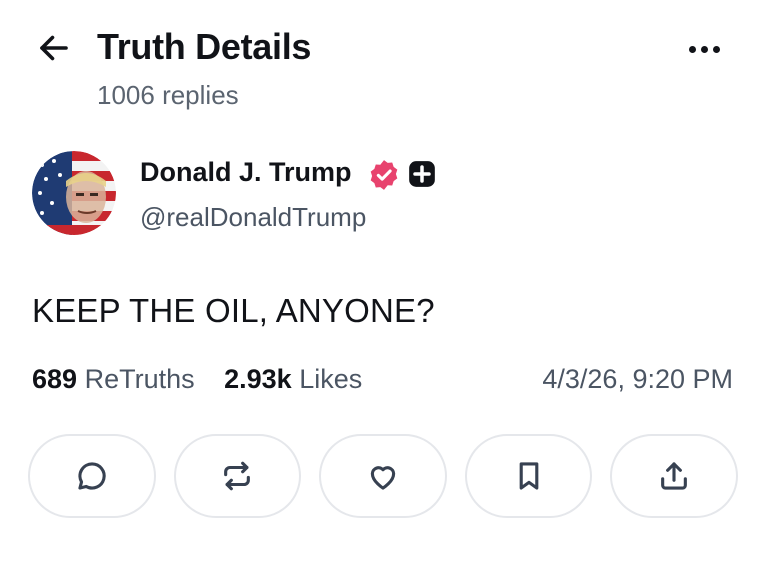 The height and width of the screenshot is (574, 765). What do you see at coordinates (140, 379) in the screenshot?
I see `retruths-label: ReTruths` at bounding box center [140, 379].